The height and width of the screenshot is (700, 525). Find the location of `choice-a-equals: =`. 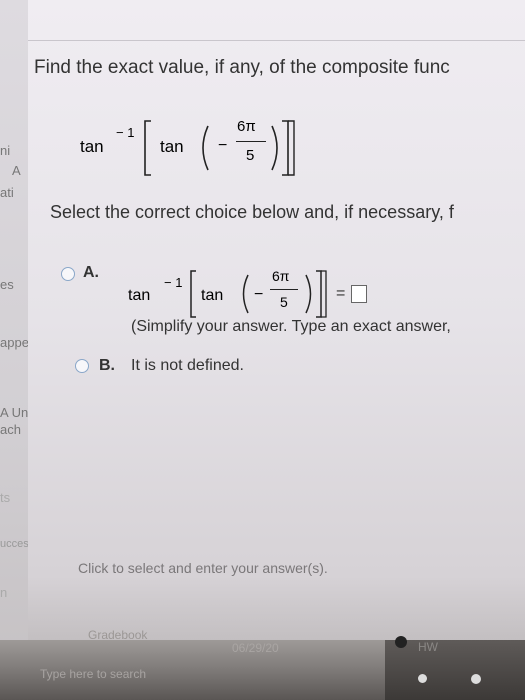

choice-a-equals: = is located at coordinates (341, 293).